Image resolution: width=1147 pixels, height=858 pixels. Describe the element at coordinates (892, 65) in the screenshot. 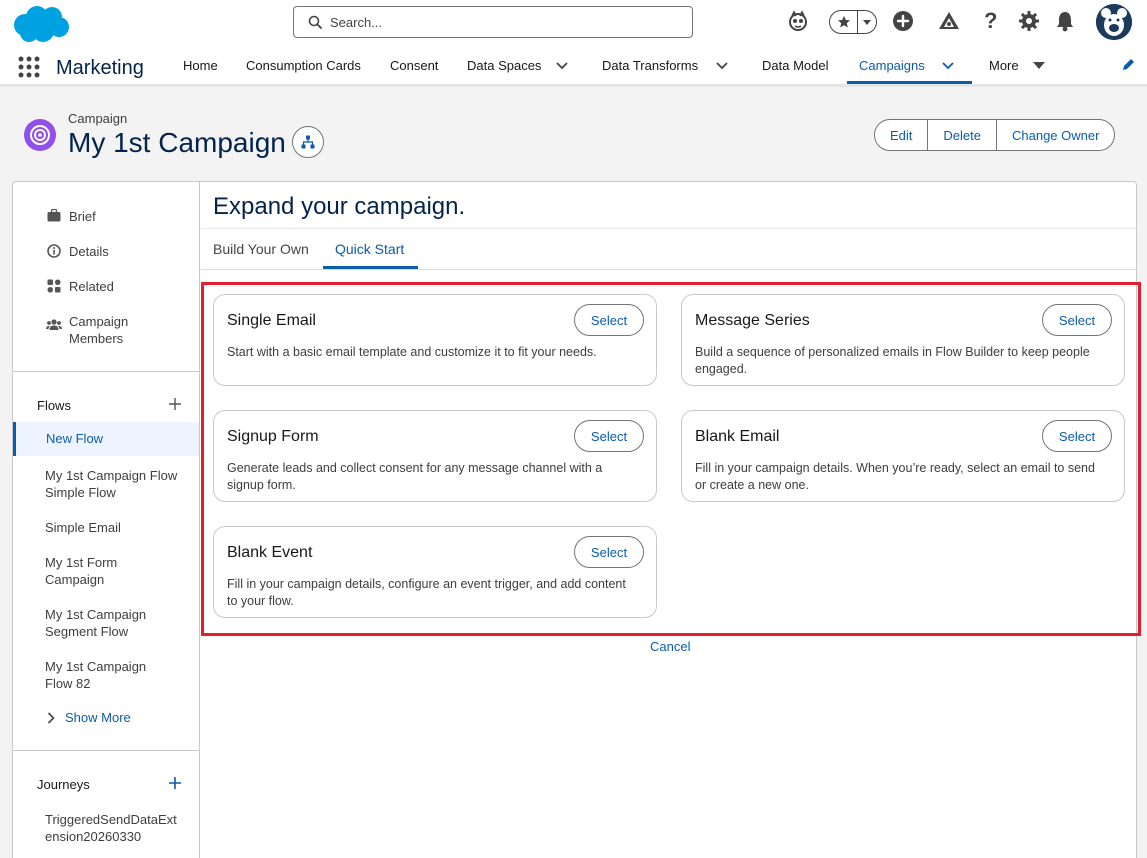

I see `nav-item-campaigns: Campaigns` at that location.